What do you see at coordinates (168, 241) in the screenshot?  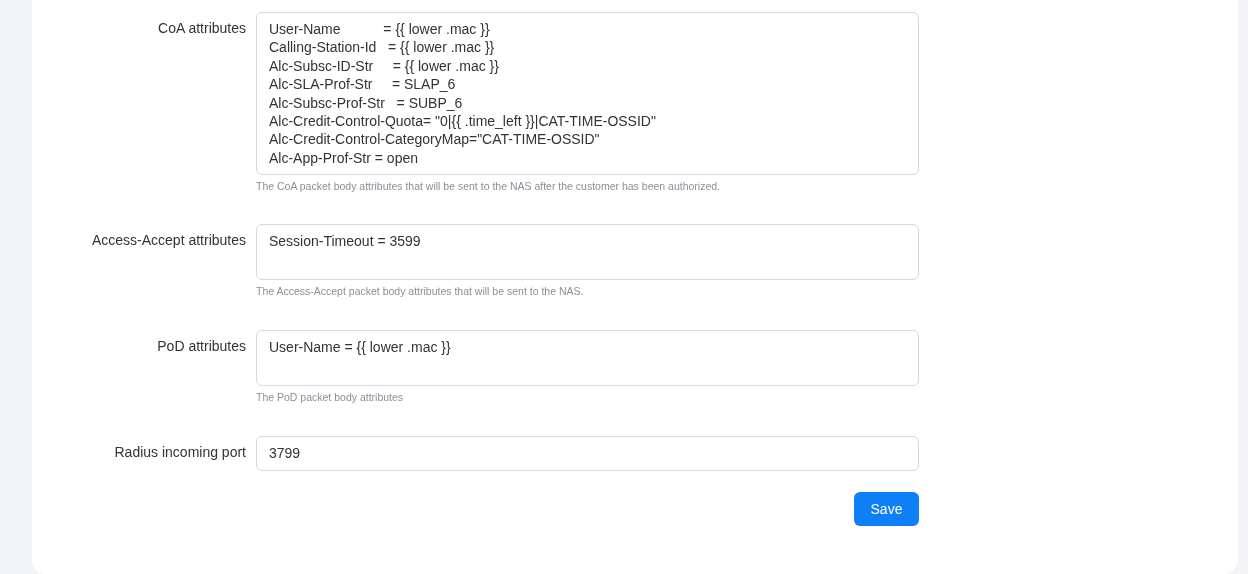 I see `field-label: Access-Accept attributes` at bounding box center [168, 241].